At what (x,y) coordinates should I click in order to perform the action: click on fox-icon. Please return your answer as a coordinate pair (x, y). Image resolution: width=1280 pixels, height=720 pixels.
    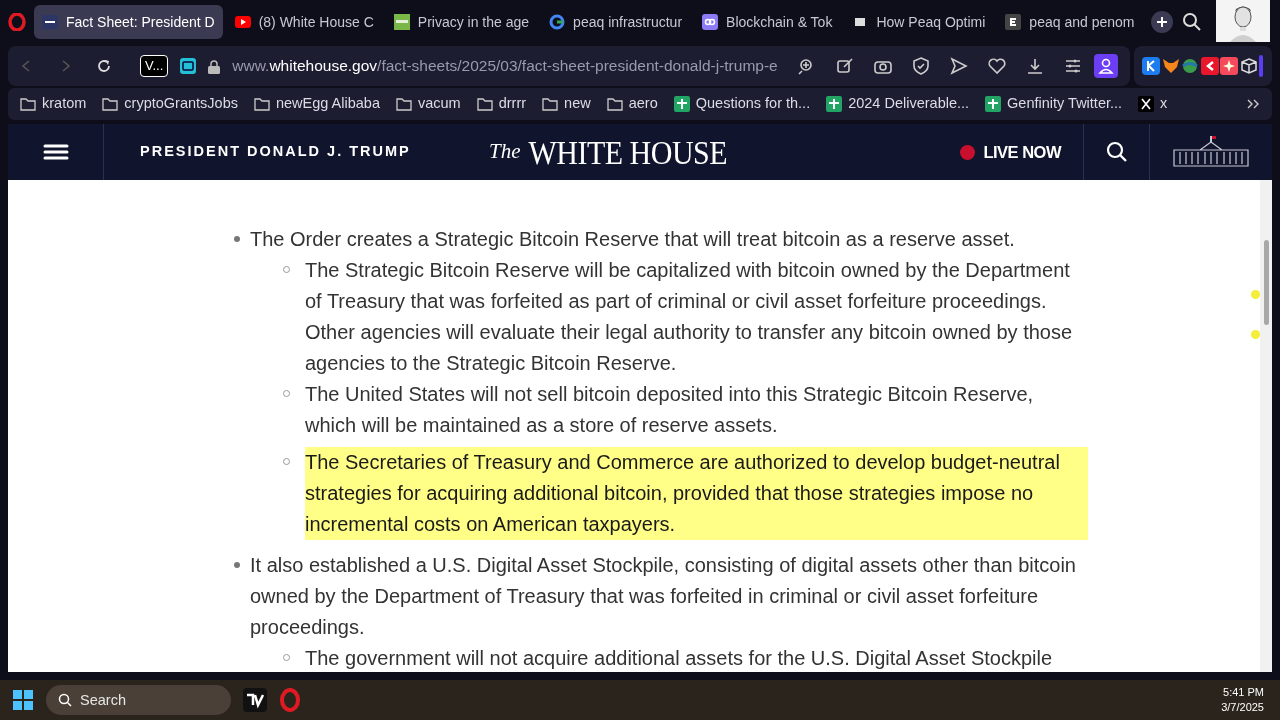
    Looking at the image, I should click on (1170, 66).